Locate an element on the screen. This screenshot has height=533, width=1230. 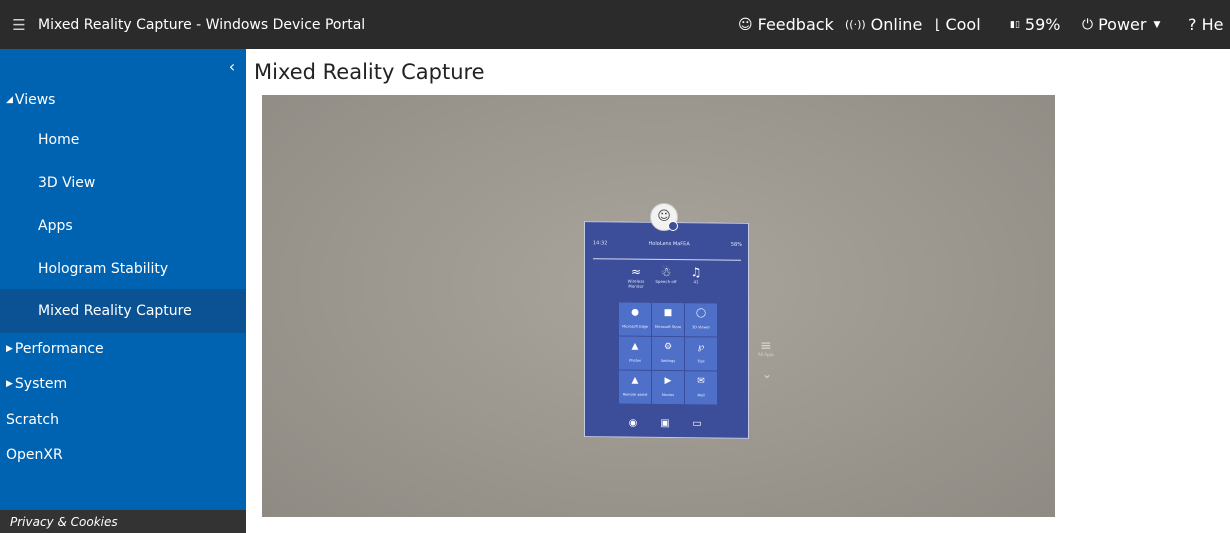
holo-quick-action: ≈ Wireless Monitor is located at coordinates (636, 278).